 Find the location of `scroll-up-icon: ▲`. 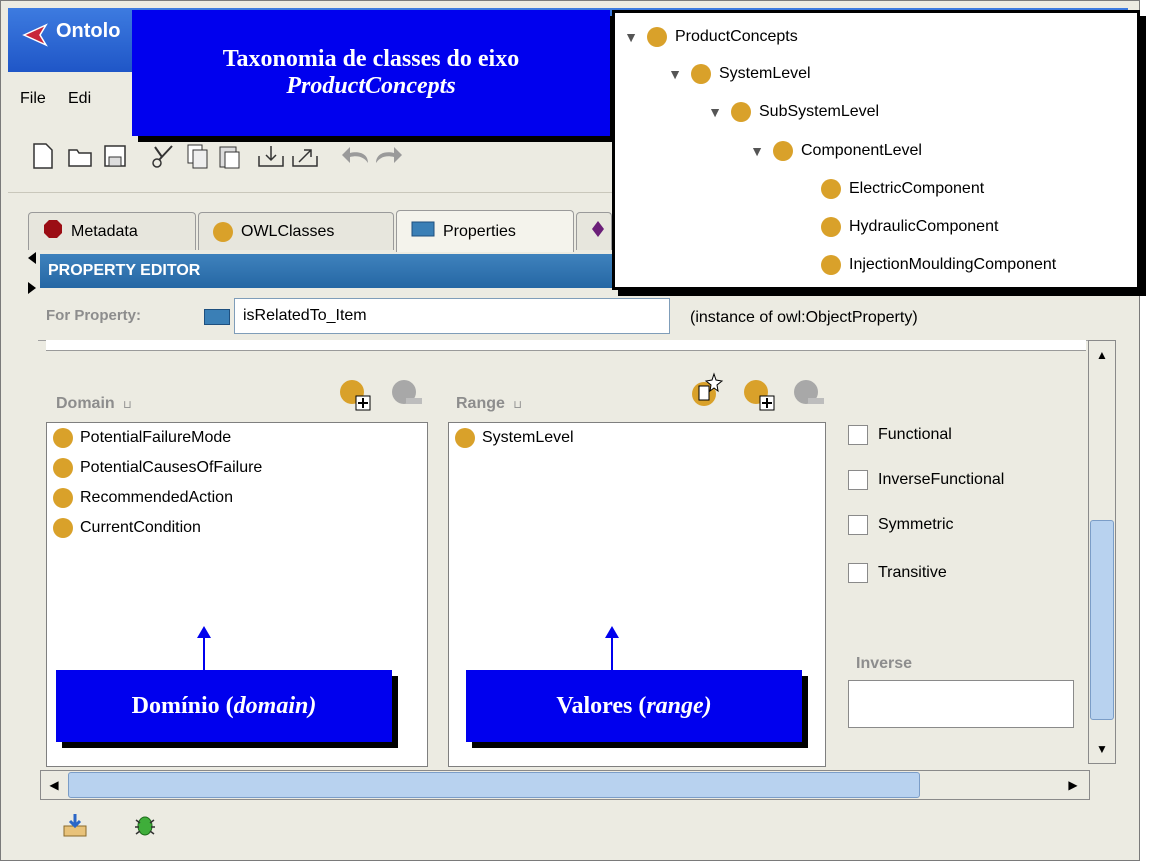

scroll-up-icon: ▲ is located at coordinates (1102, 355).